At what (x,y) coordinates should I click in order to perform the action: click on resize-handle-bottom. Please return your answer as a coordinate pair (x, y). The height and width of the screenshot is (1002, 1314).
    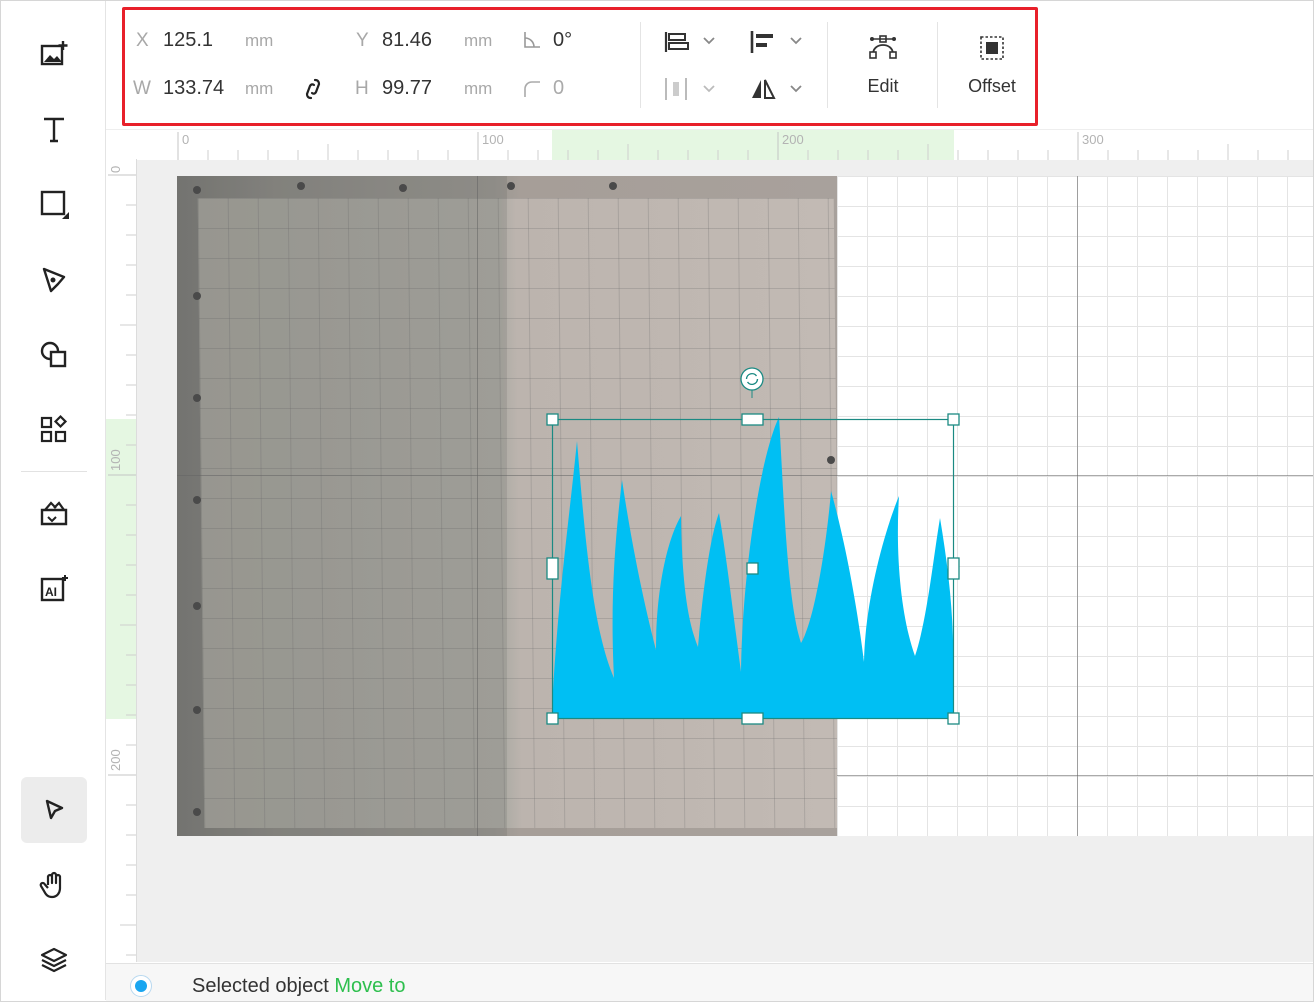
    Looking at the image, I should click on (752, 718).